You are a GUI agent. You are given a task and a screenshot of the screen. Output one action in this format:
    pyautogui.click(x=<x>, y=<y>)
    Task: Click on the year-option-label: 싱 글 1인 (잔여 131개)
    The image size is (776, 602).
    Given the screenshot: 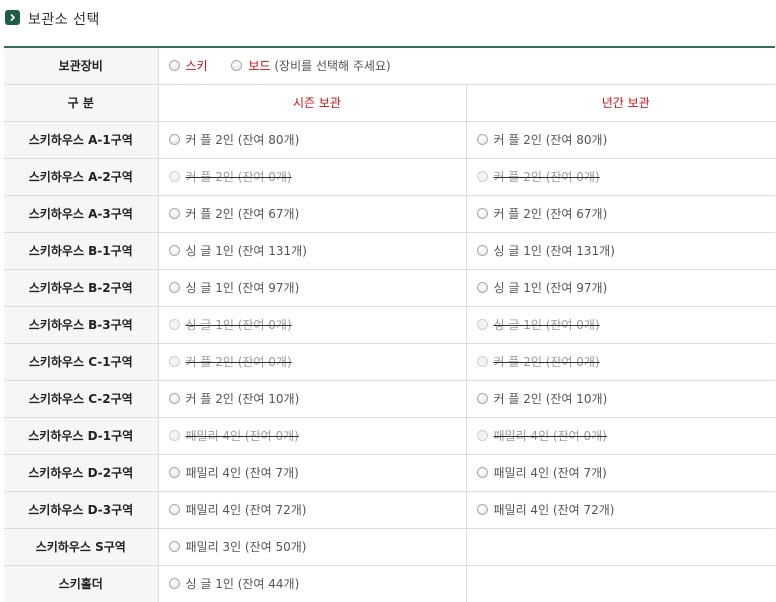 What is the action you would take?
    pyautogui.click(x=554, y=251)
    